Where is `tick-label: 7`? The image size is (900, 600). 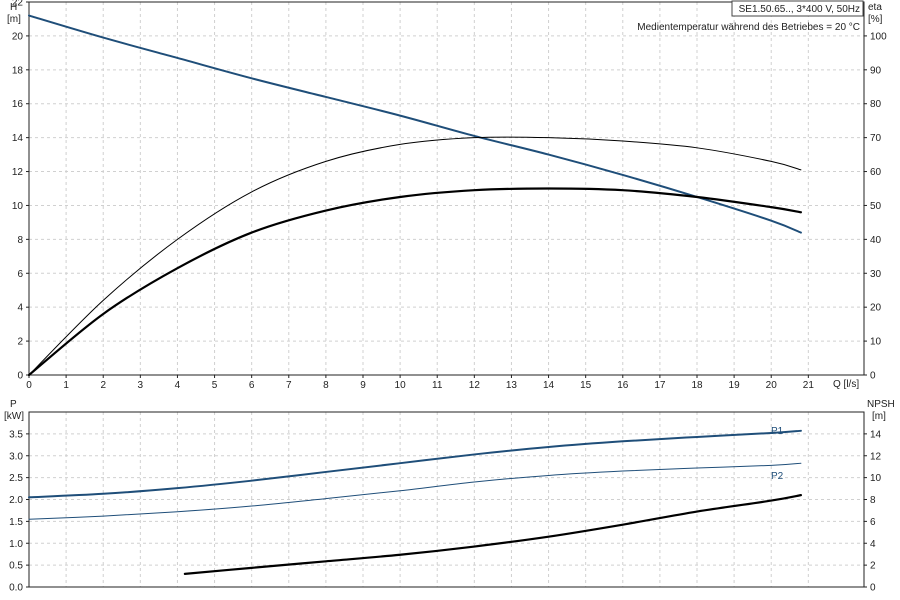
tick-label: 7 is located at coordinates (289, 385).